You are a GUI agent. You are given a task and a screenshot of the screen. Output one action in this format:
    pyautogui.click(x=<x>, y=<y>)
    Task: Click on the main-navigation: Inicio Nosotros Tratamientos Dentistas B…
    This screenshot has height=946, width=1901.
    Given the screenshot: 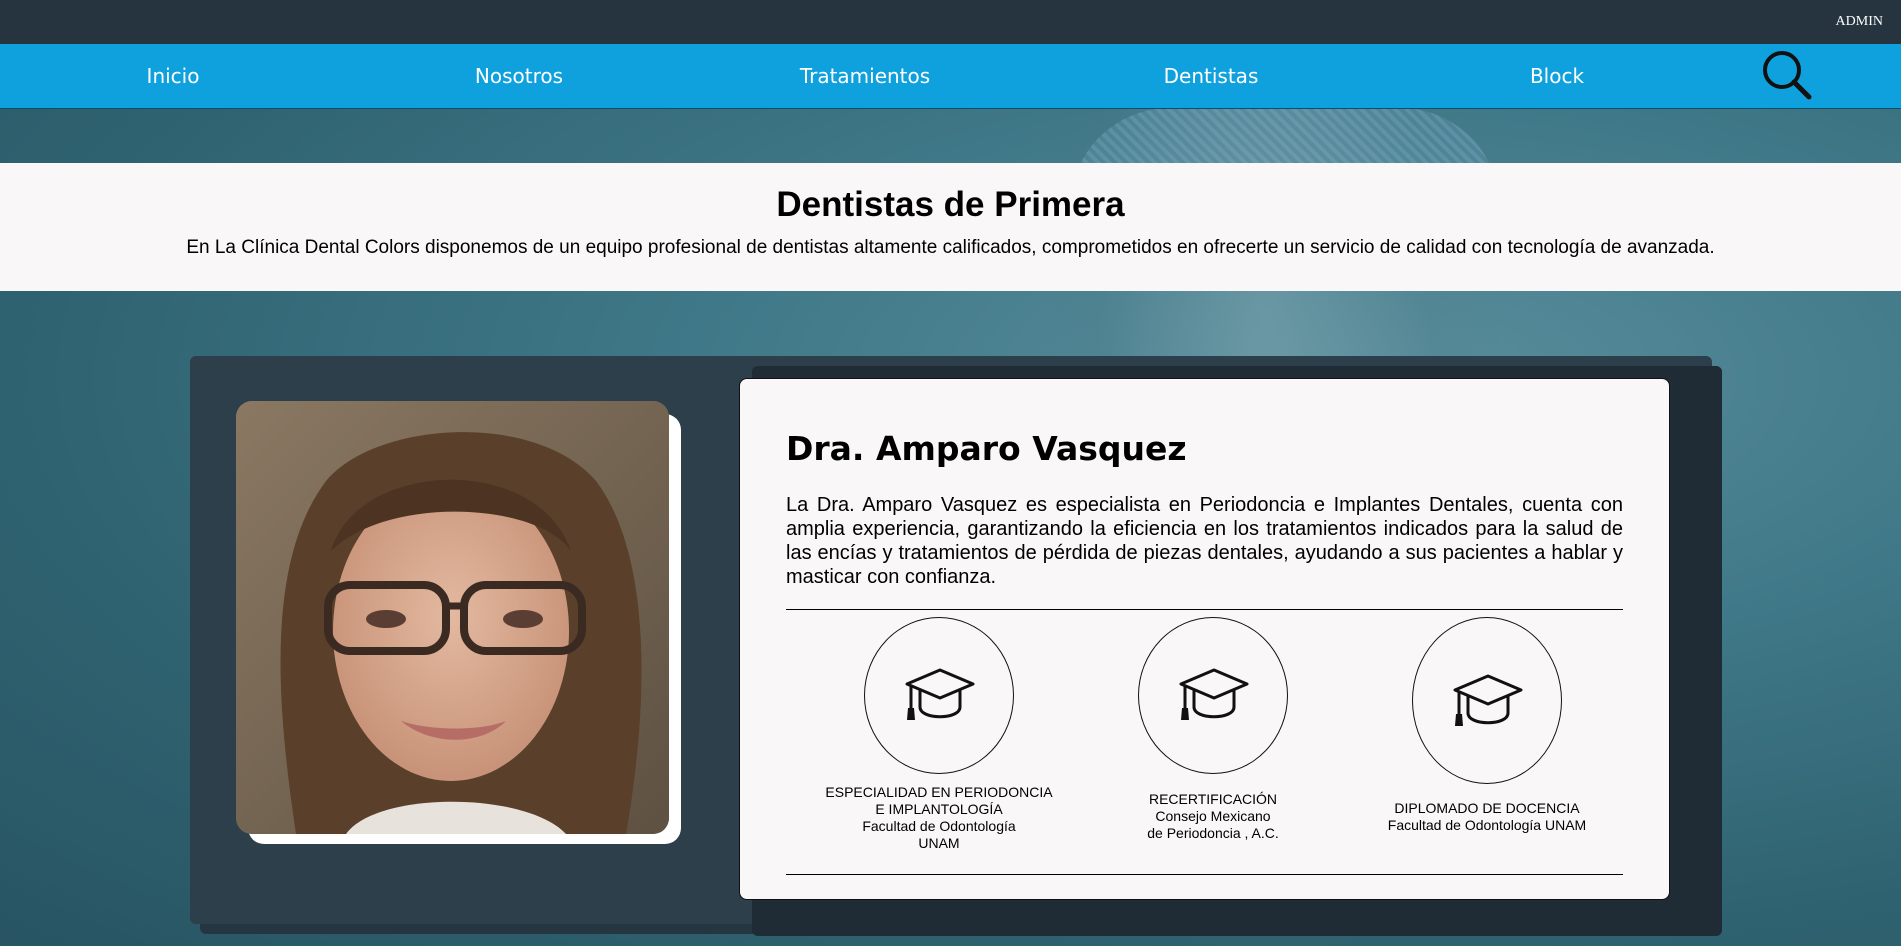 What is the action you would take?
    pyautogui.click(x=950, y=76)
    